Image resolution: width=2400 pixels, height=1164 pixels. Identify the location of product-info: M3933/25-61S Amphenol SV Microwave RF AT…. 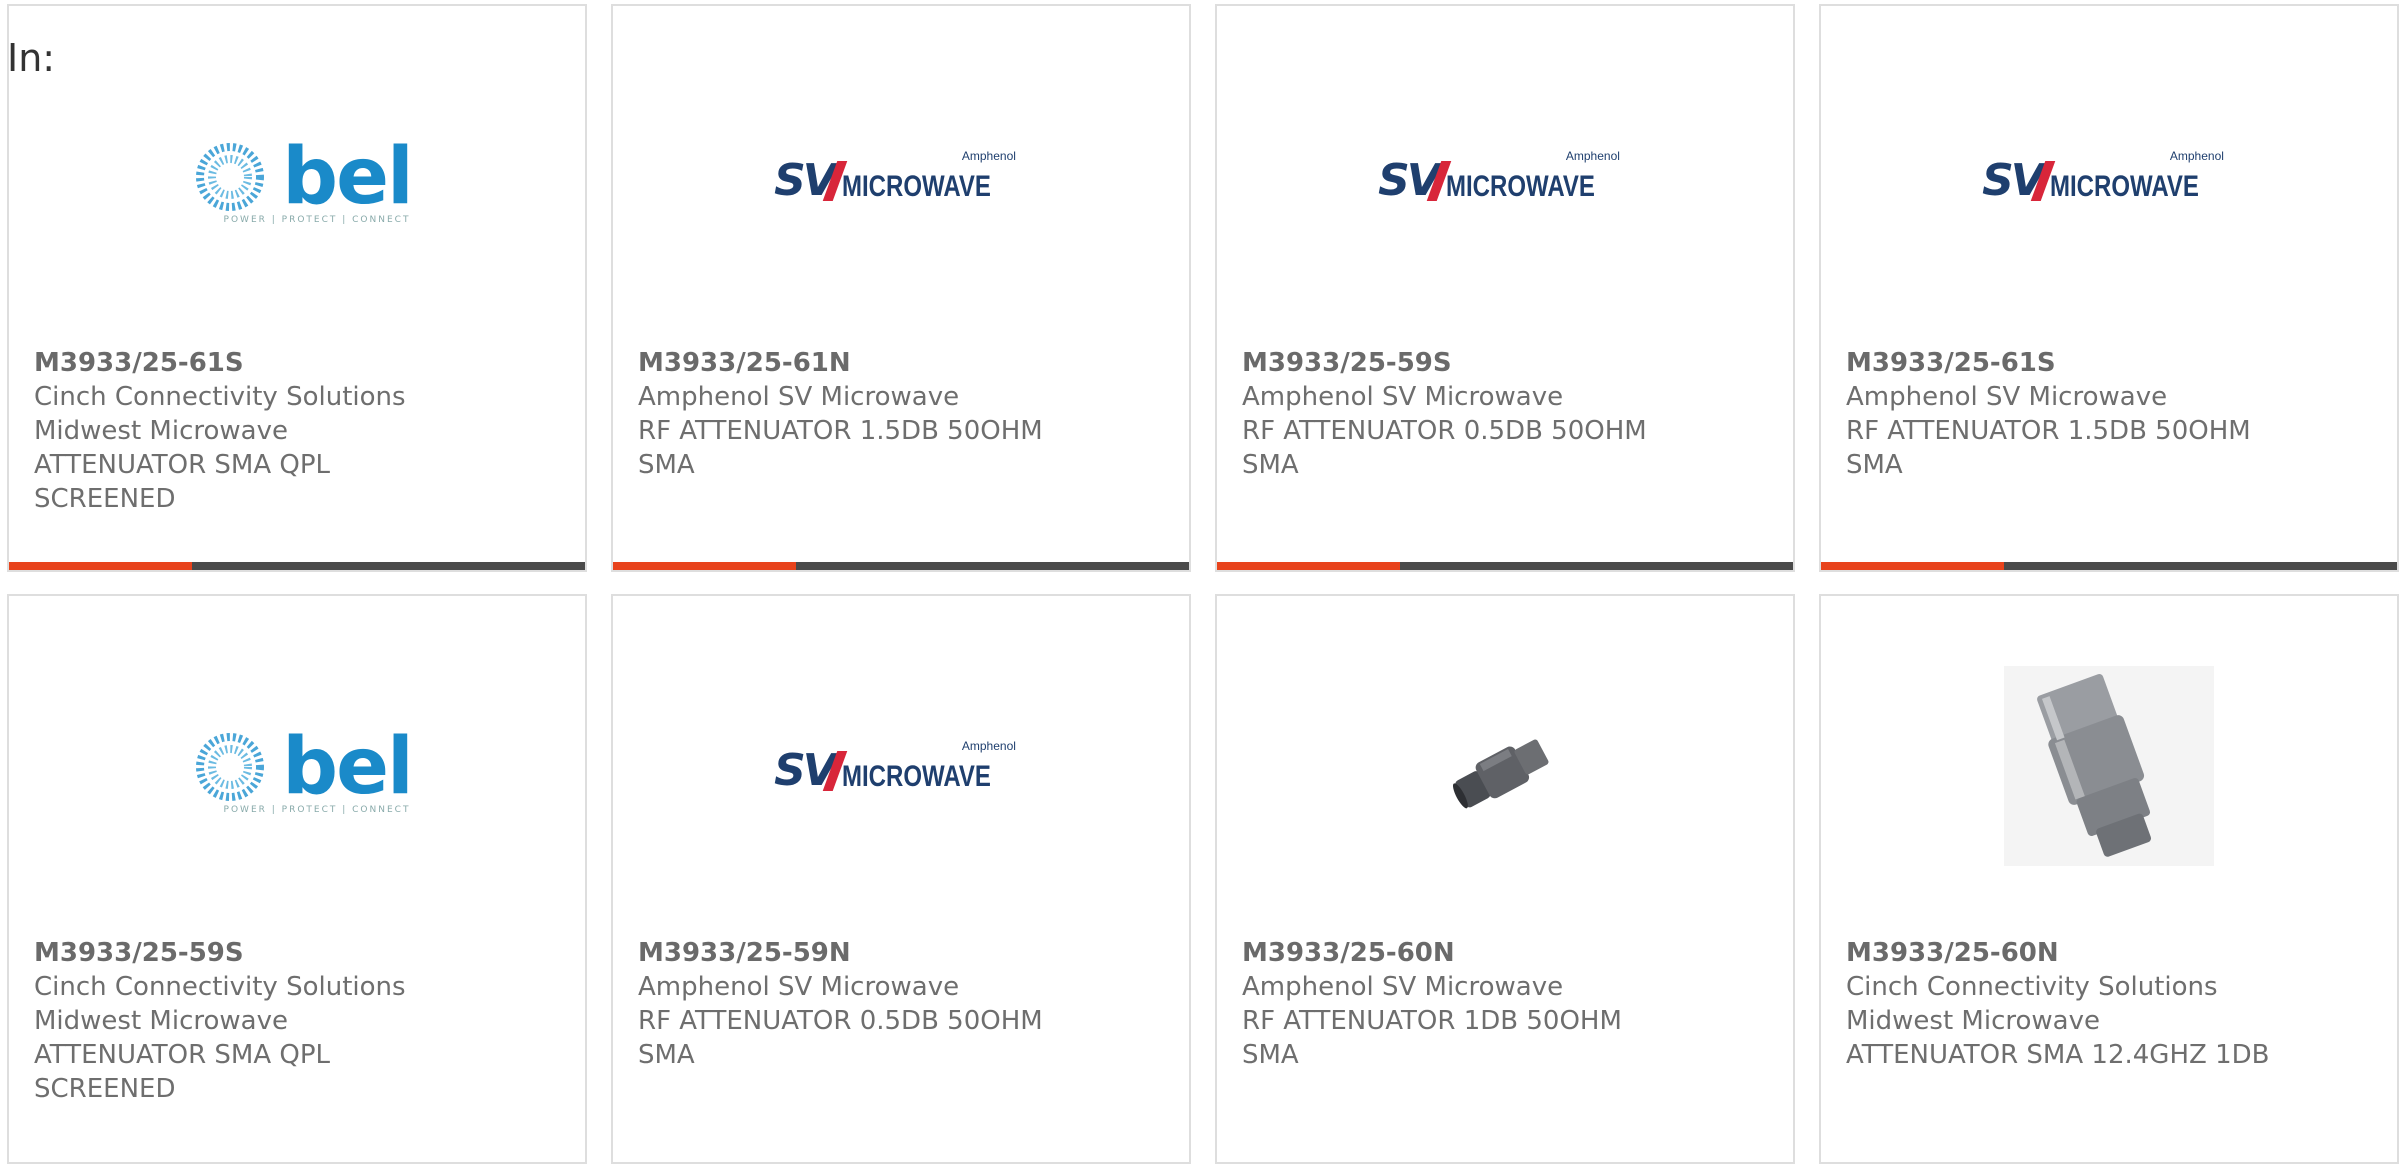
(2111, 414).